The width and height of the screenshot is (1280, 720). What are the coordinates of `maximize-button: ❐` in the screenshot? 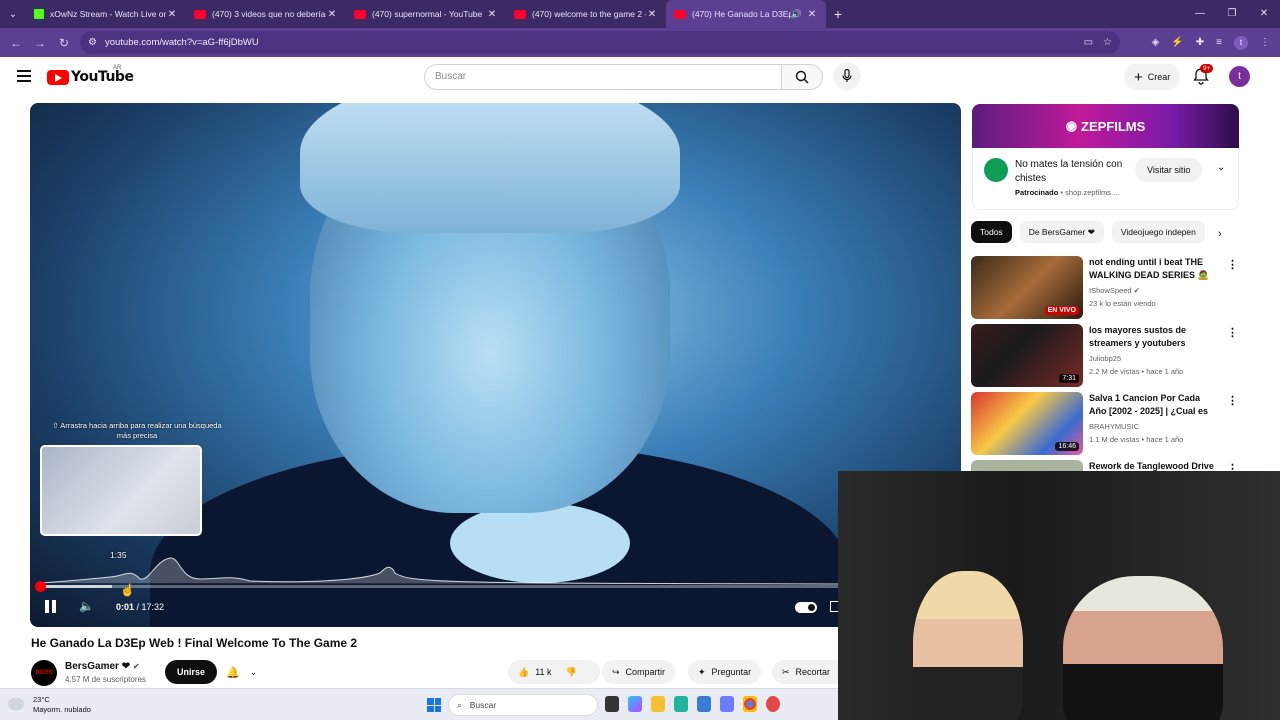 It's located at (1232, 14).